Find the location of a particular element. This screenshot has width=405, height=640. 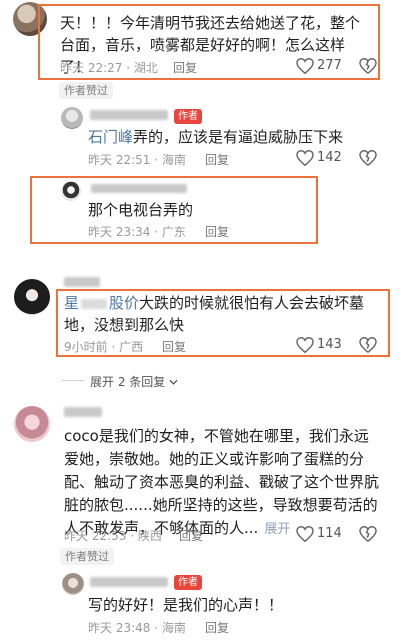

like-count: 142 is located at coordinates (329, 157).